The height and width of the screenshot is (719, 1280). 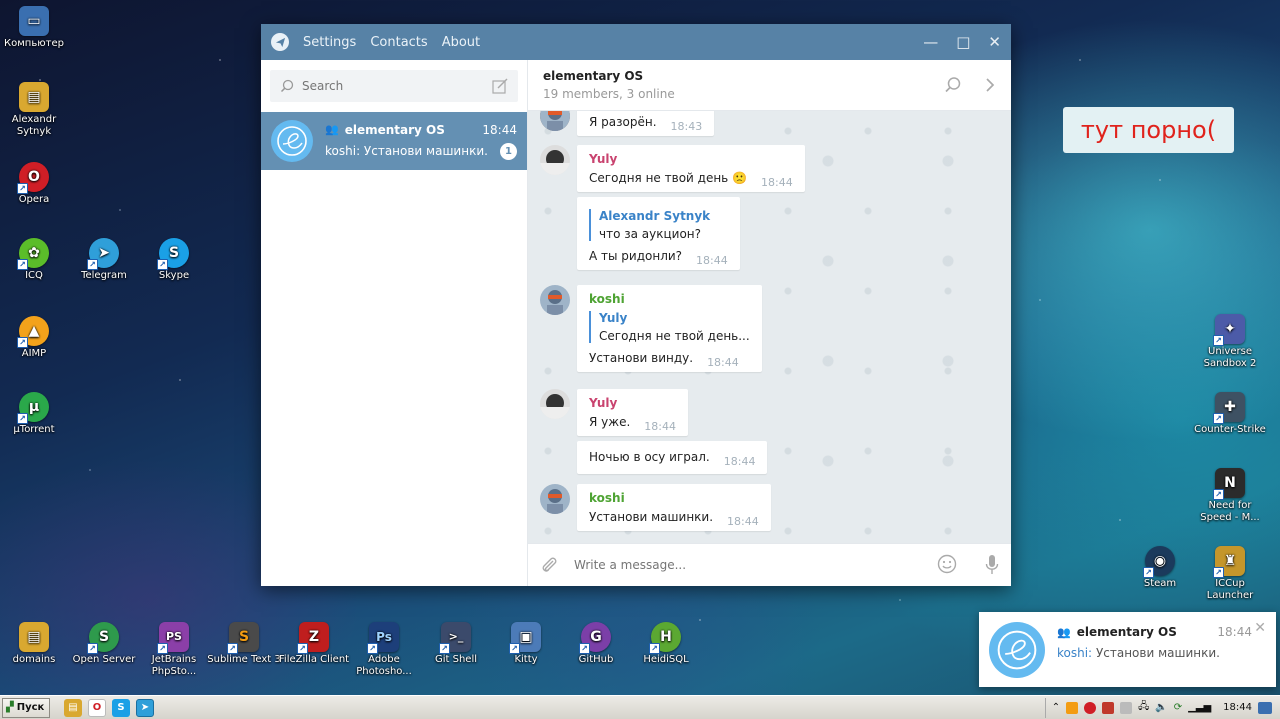 I want to click on menu-about: About, so click(x=461, y=42).